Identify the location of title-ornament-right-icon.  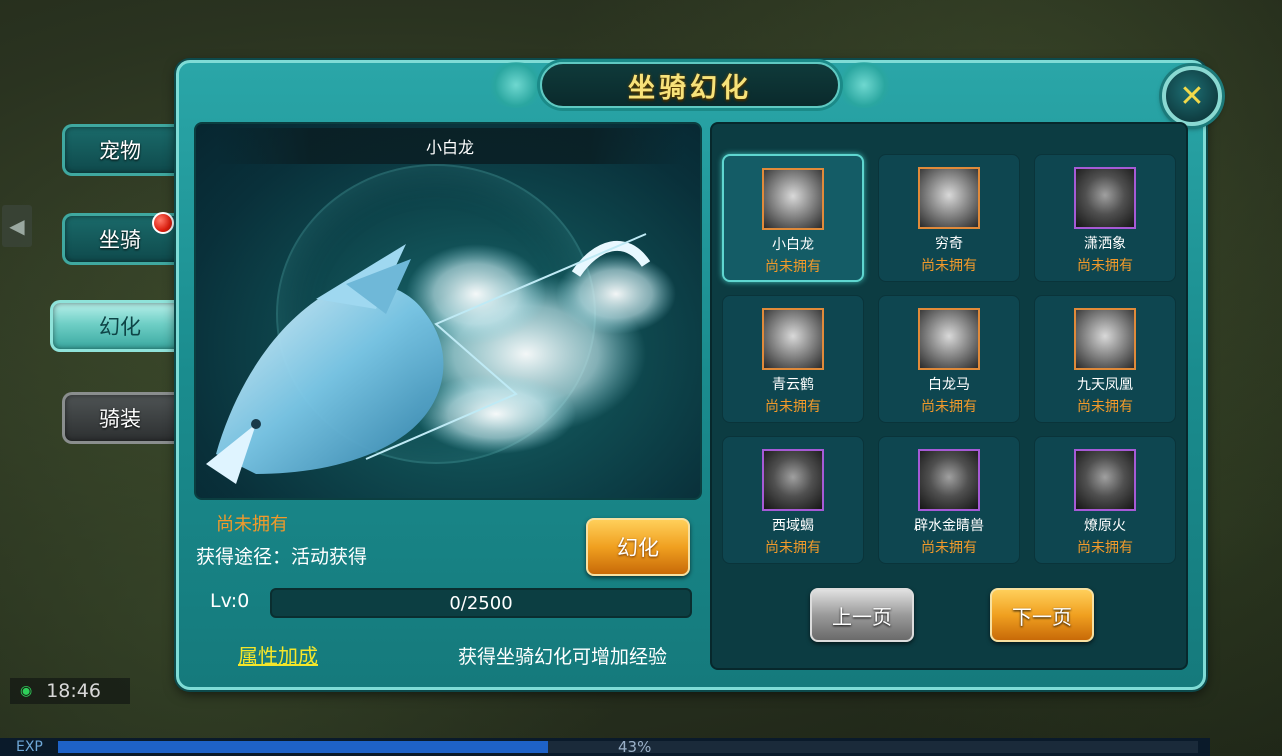
(864, 85).